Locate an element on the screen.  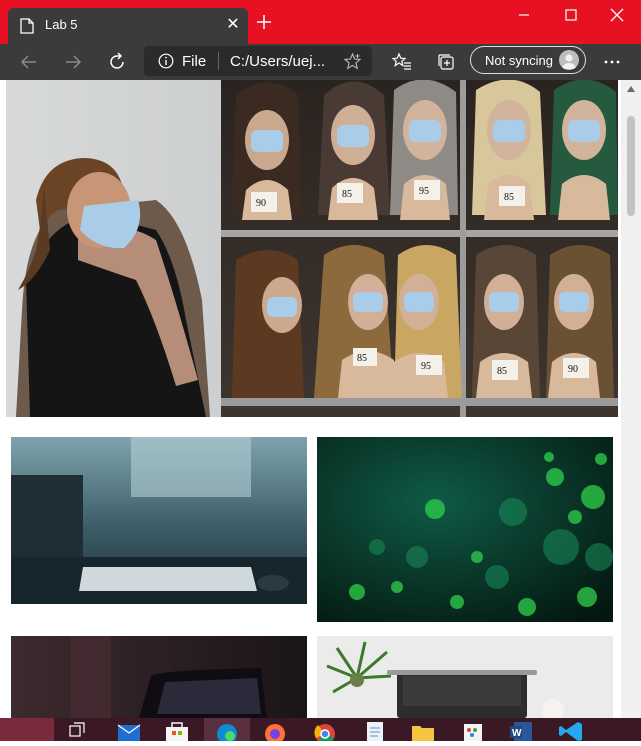
title-bar: Lab 5 ✕ is located at coordinates (320, 22).